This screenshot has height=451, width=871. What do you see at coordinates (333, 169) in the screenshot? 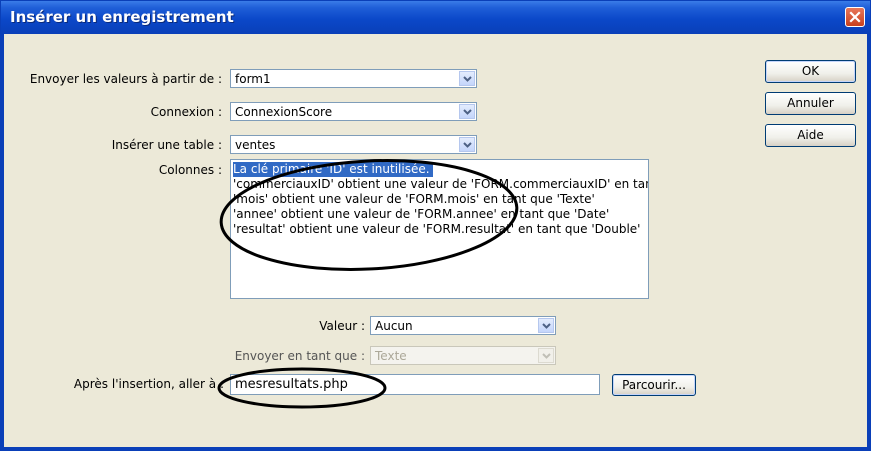
I see `list-item: La clé primaire 'ID' est inutilisée.` at bounding box center [333, 169].